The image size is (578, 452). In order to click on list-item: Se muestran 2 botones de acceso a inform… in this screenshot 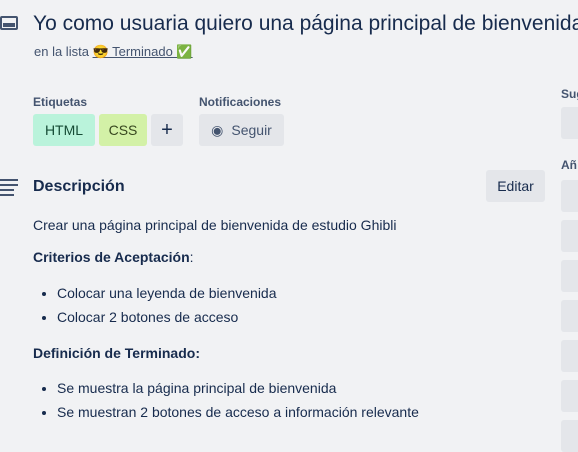, I will do `click(238, 412)`.